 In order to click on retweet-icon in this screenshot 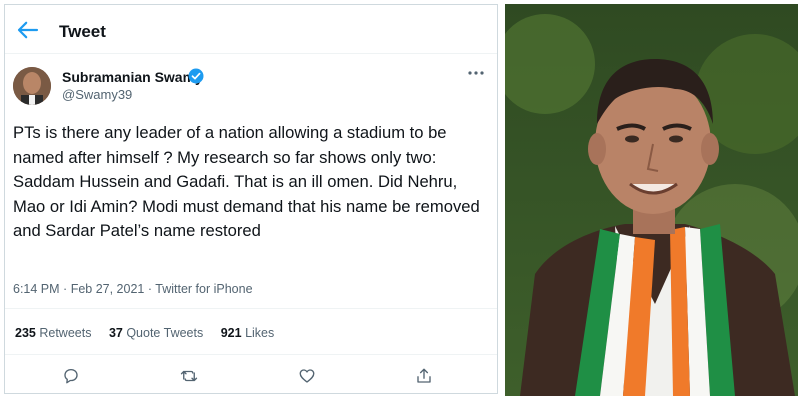, I will do `click(189, 376)`.